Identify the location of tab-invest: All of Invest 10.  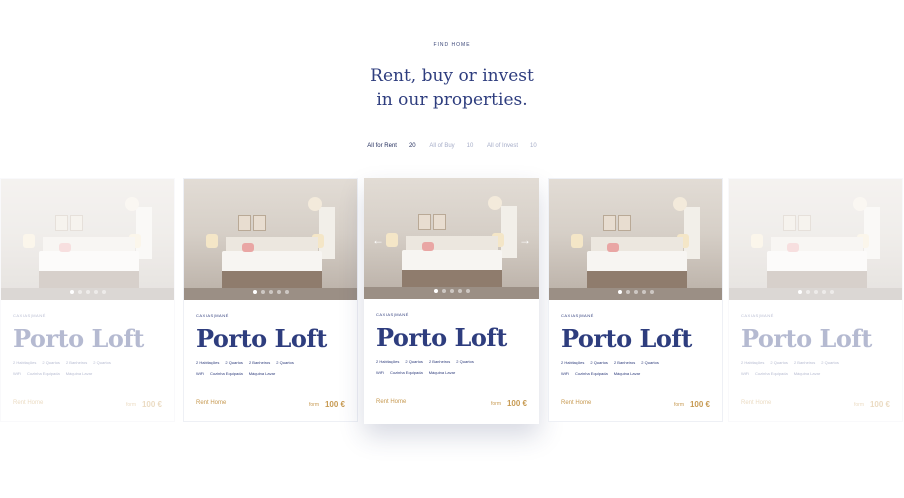
(512, 146).